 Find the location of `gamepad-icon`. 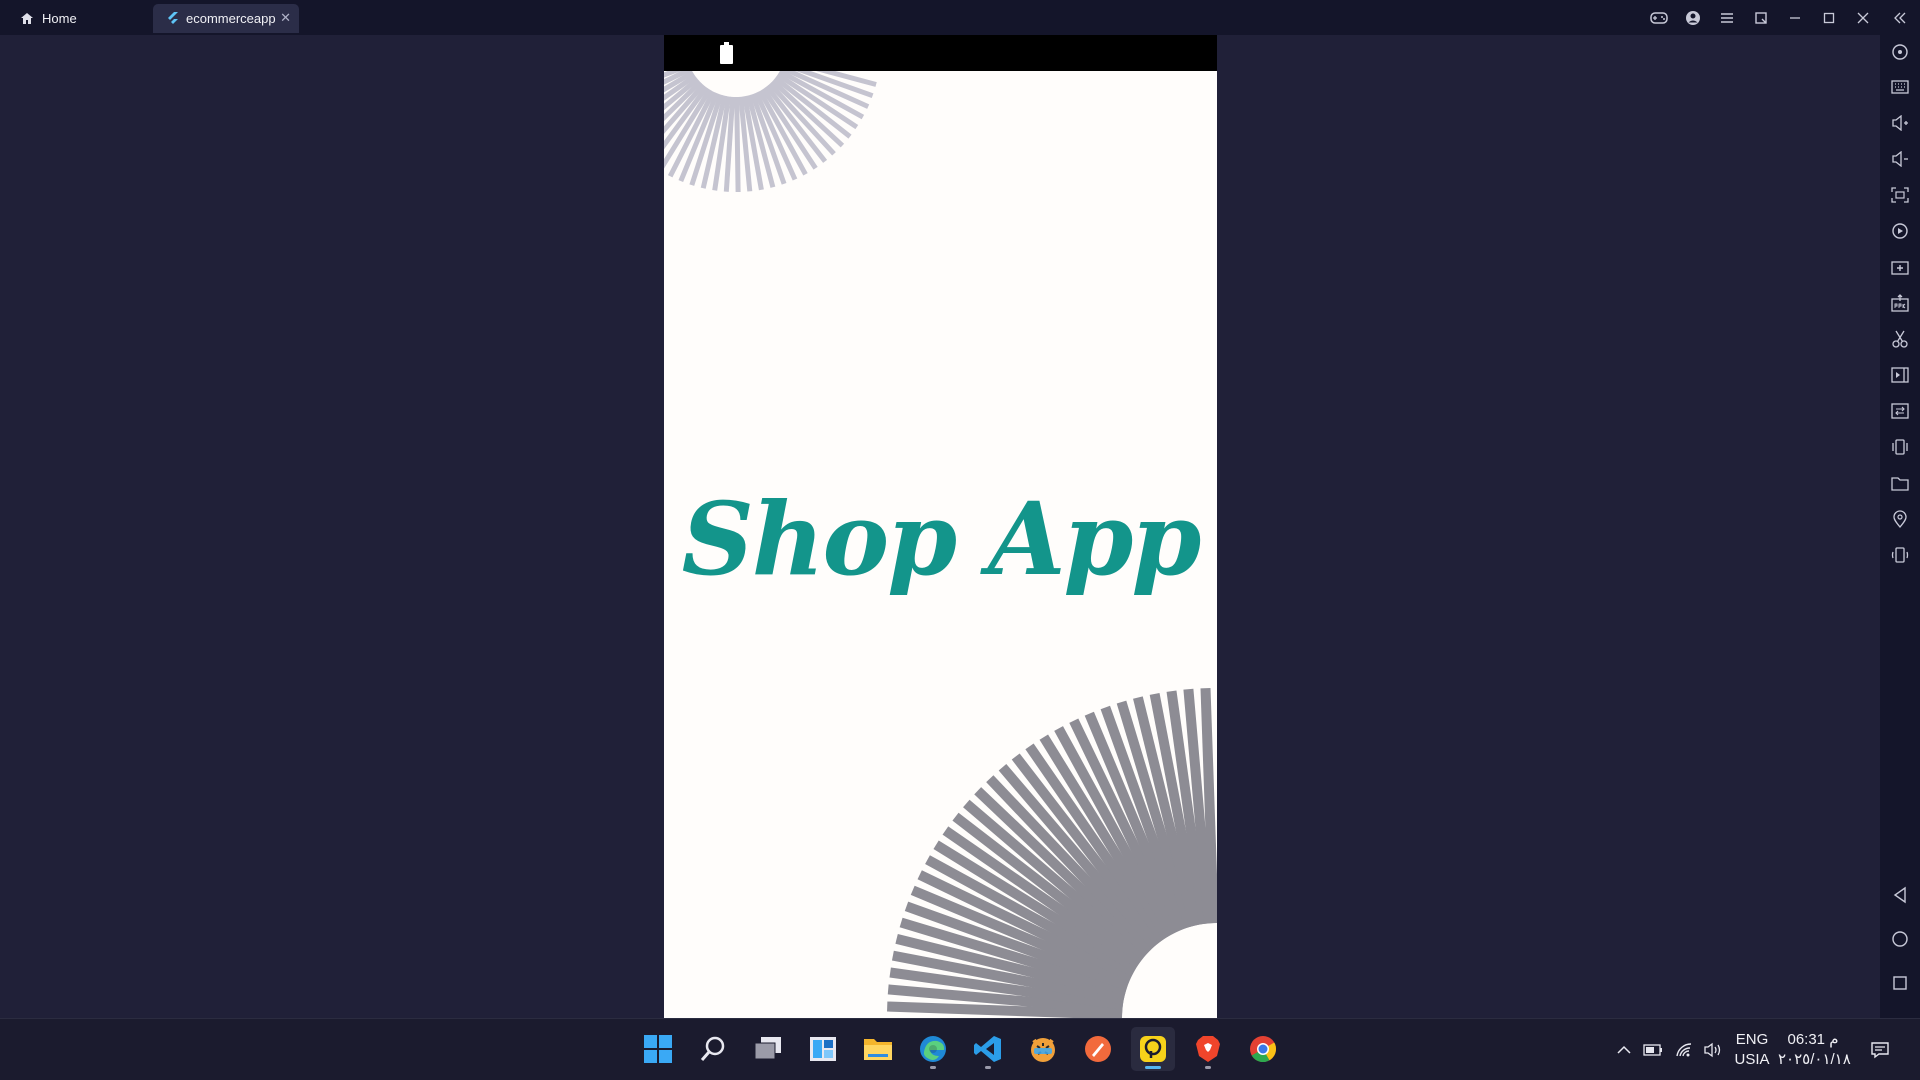

gamepad-icon is located at coordinates (1659, 17).